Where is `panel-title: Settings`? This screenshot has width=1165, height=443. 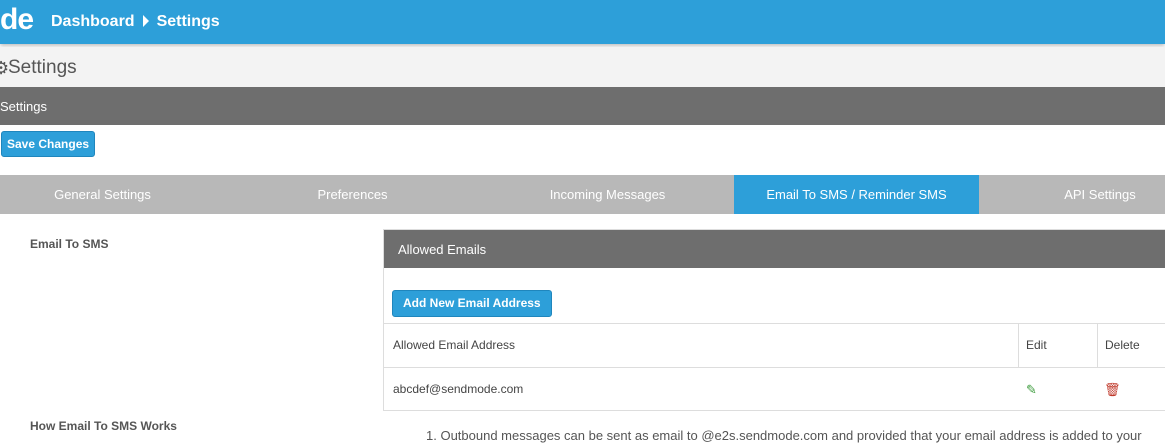 panel-title: Settings is located at coordinates (23, 106).